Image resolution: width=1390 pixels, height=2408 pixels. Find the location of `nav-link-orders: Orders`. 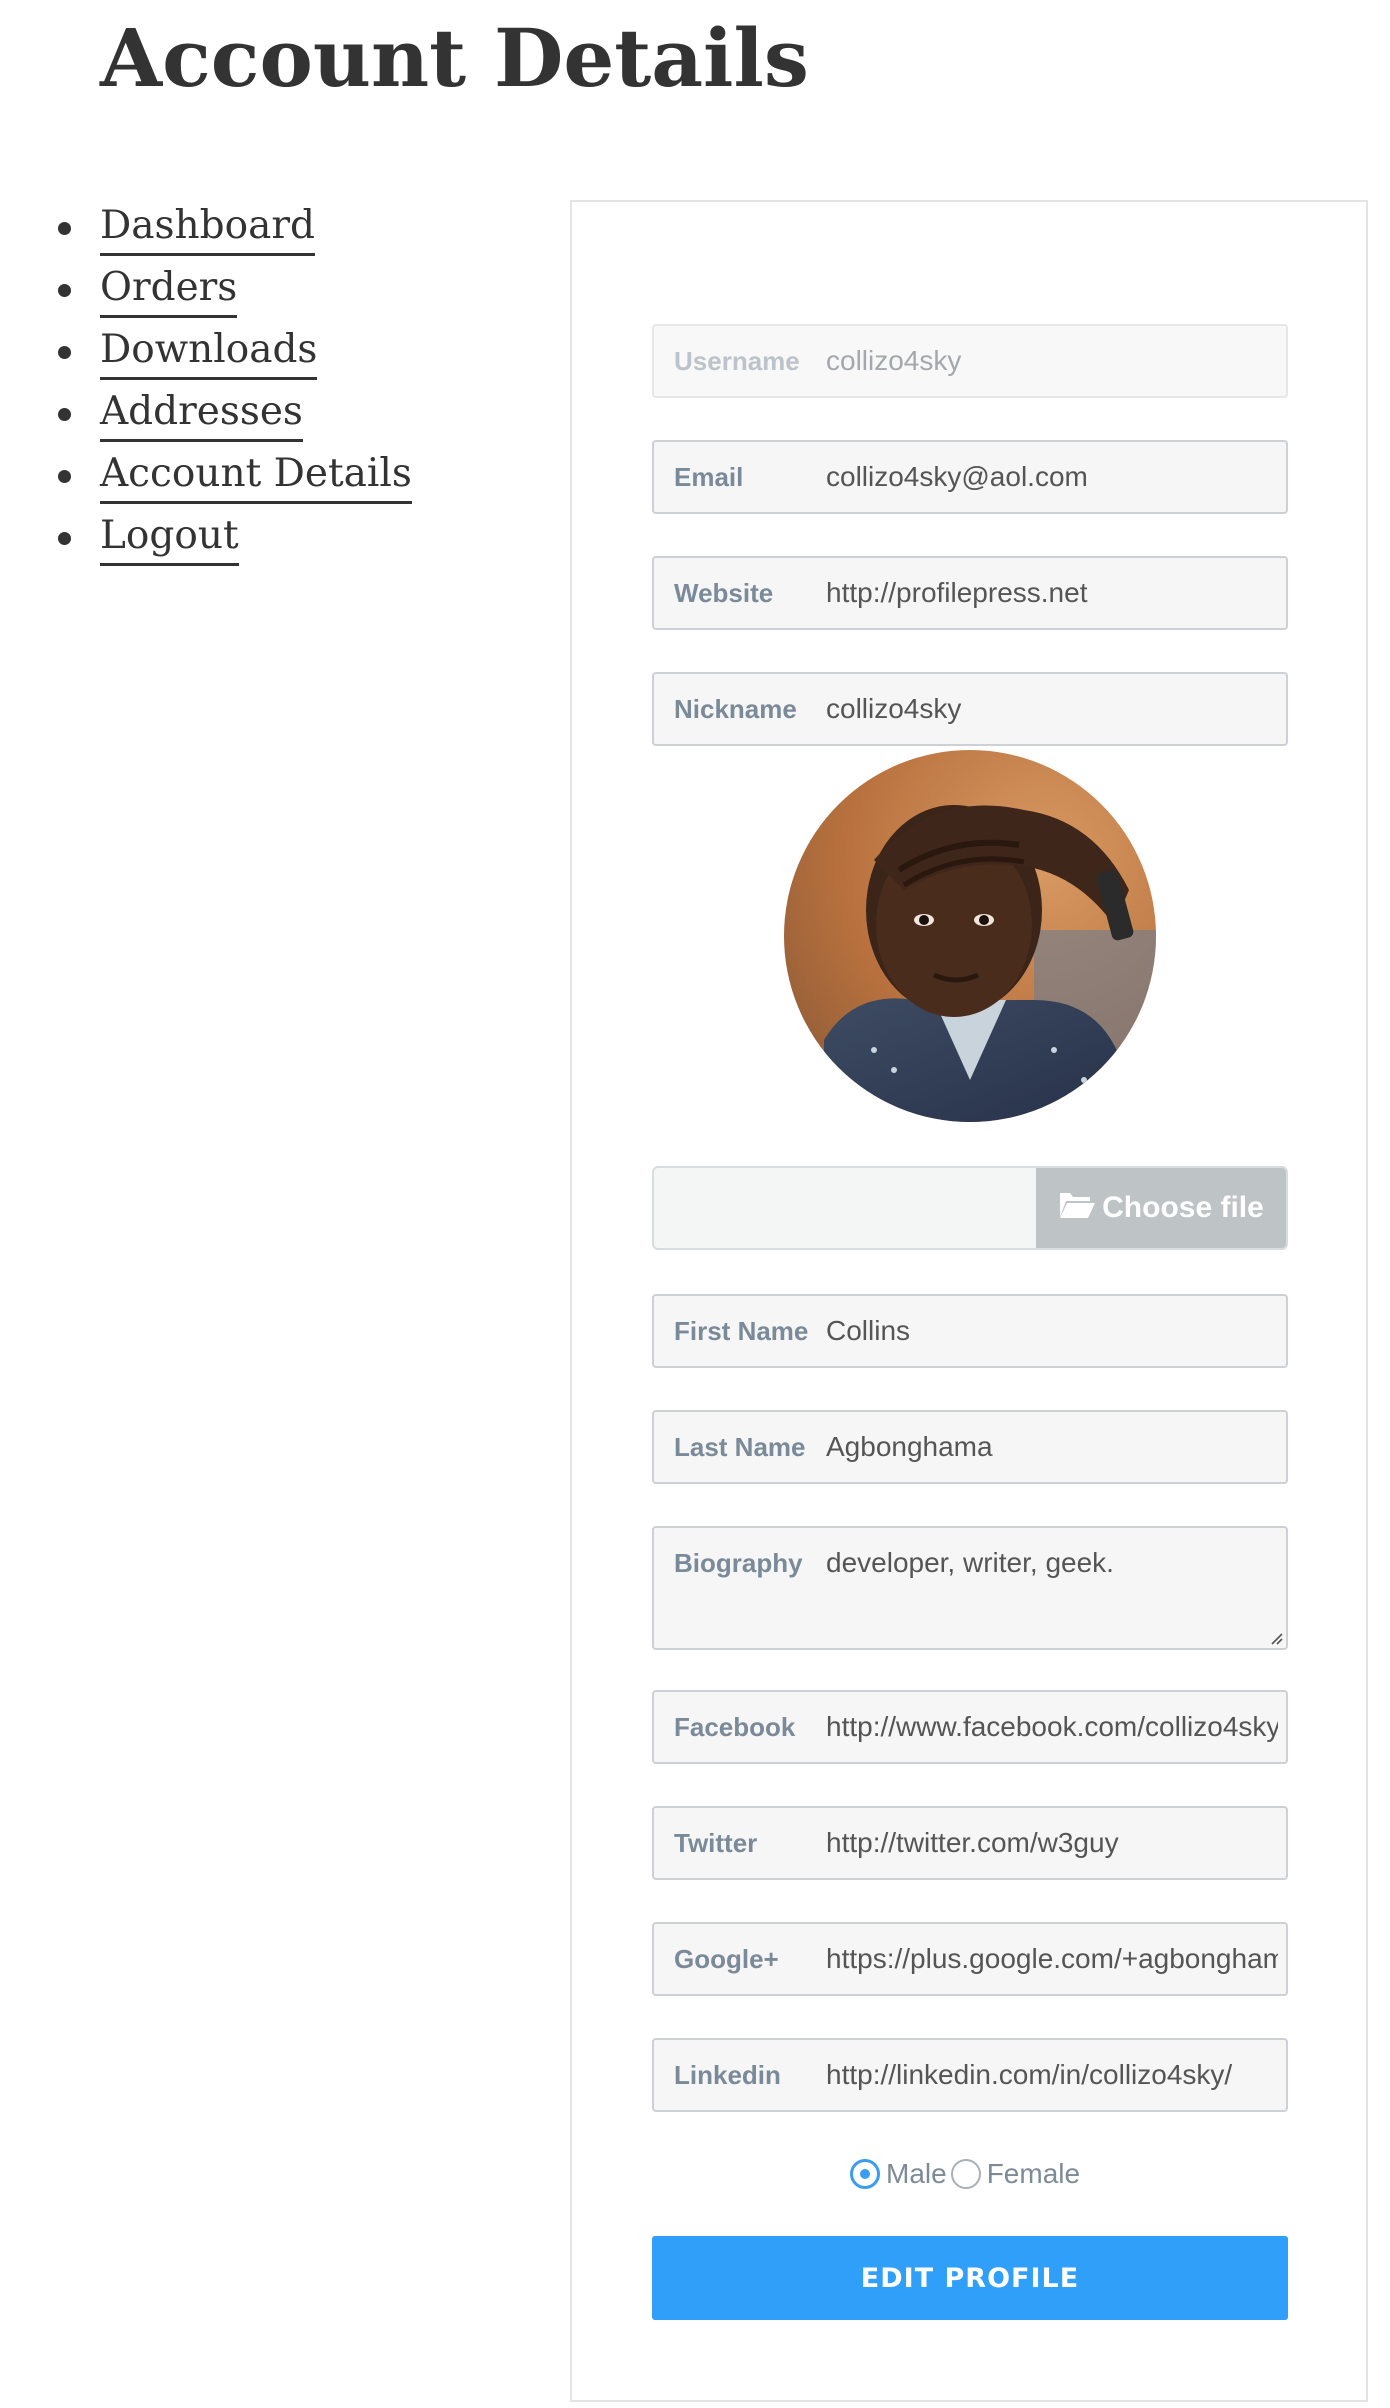

nav-link-orders: Orders is located at coordinates (169, 290).